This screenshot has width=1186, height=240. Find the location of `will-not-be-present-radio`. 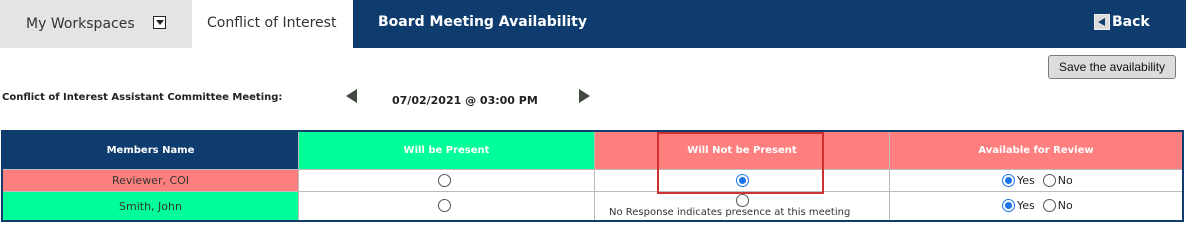

will-not-be-present-radio is located at coordinates (742, 200).